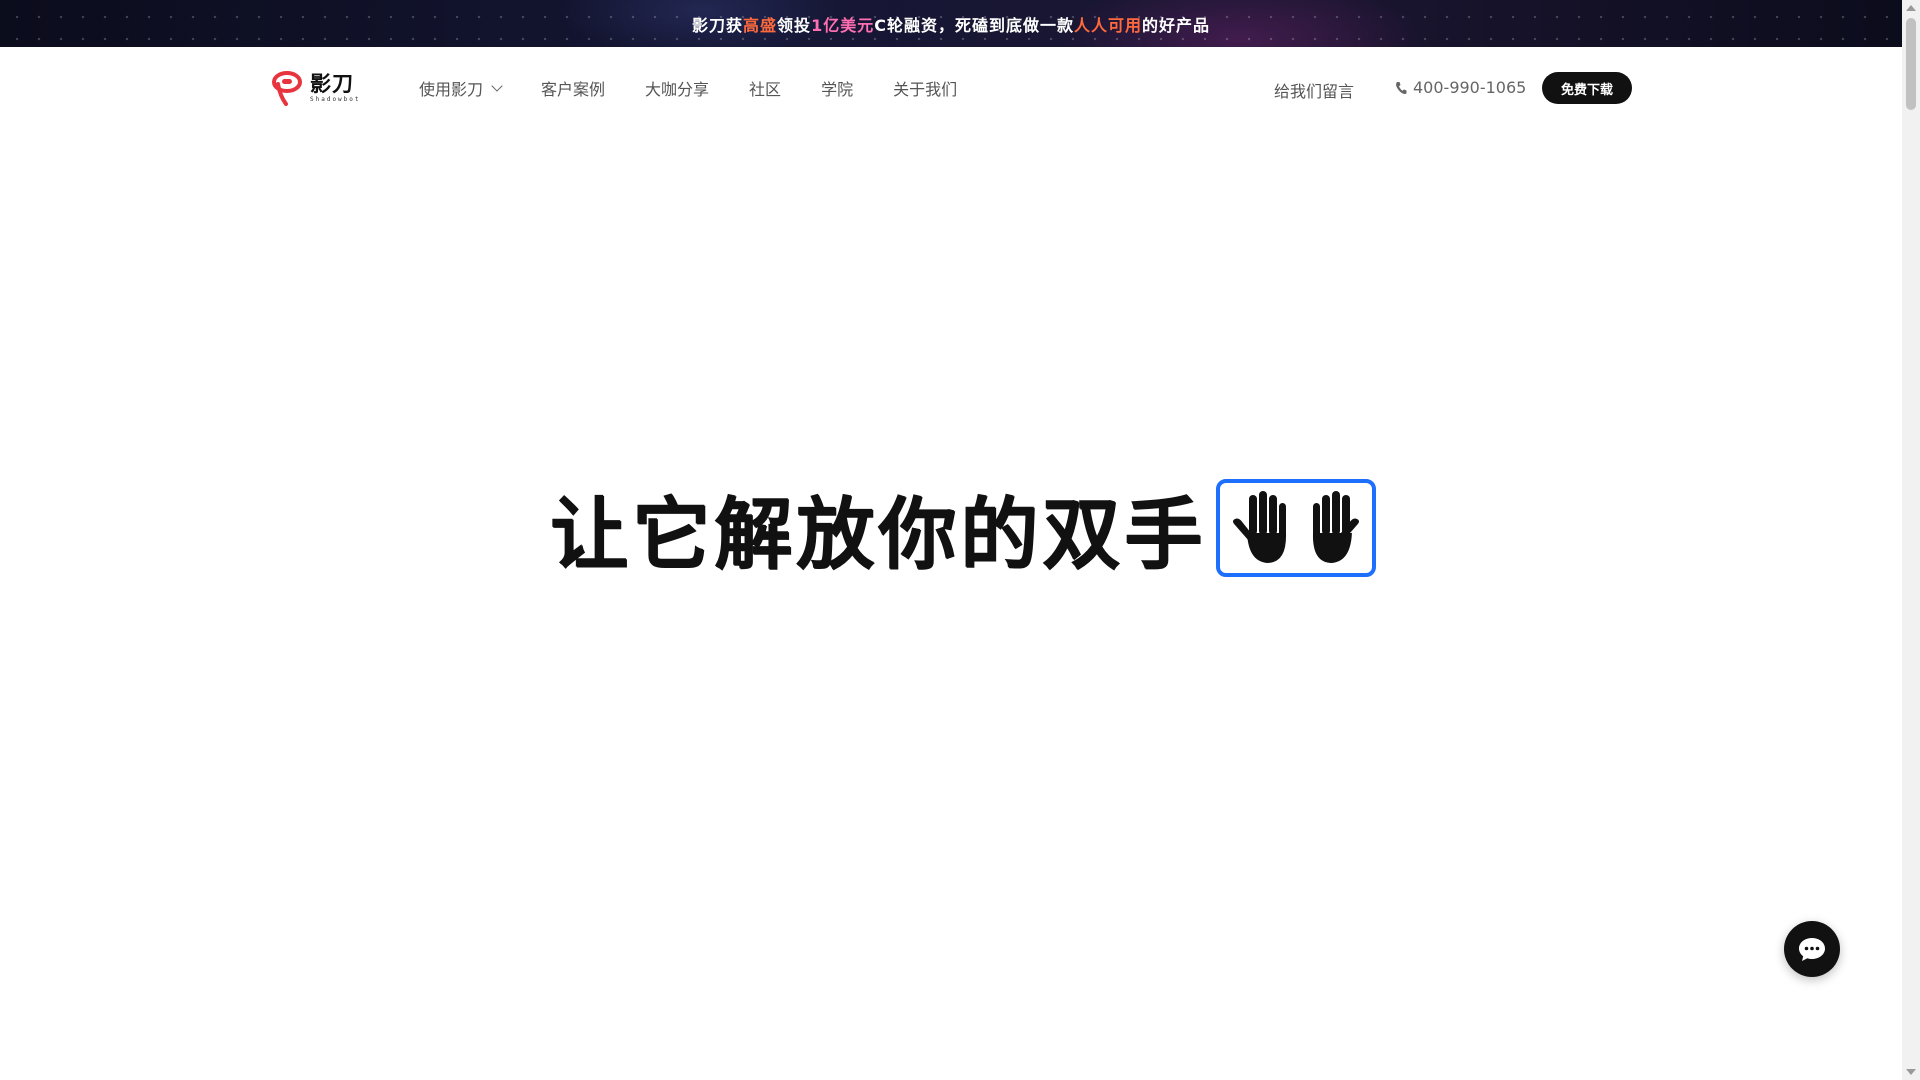 The image size is (1920, 1080). Describe the element at coordinates (1911, 1072) in the screenshot. I see `scroll-down-arrow-icon` at that location.